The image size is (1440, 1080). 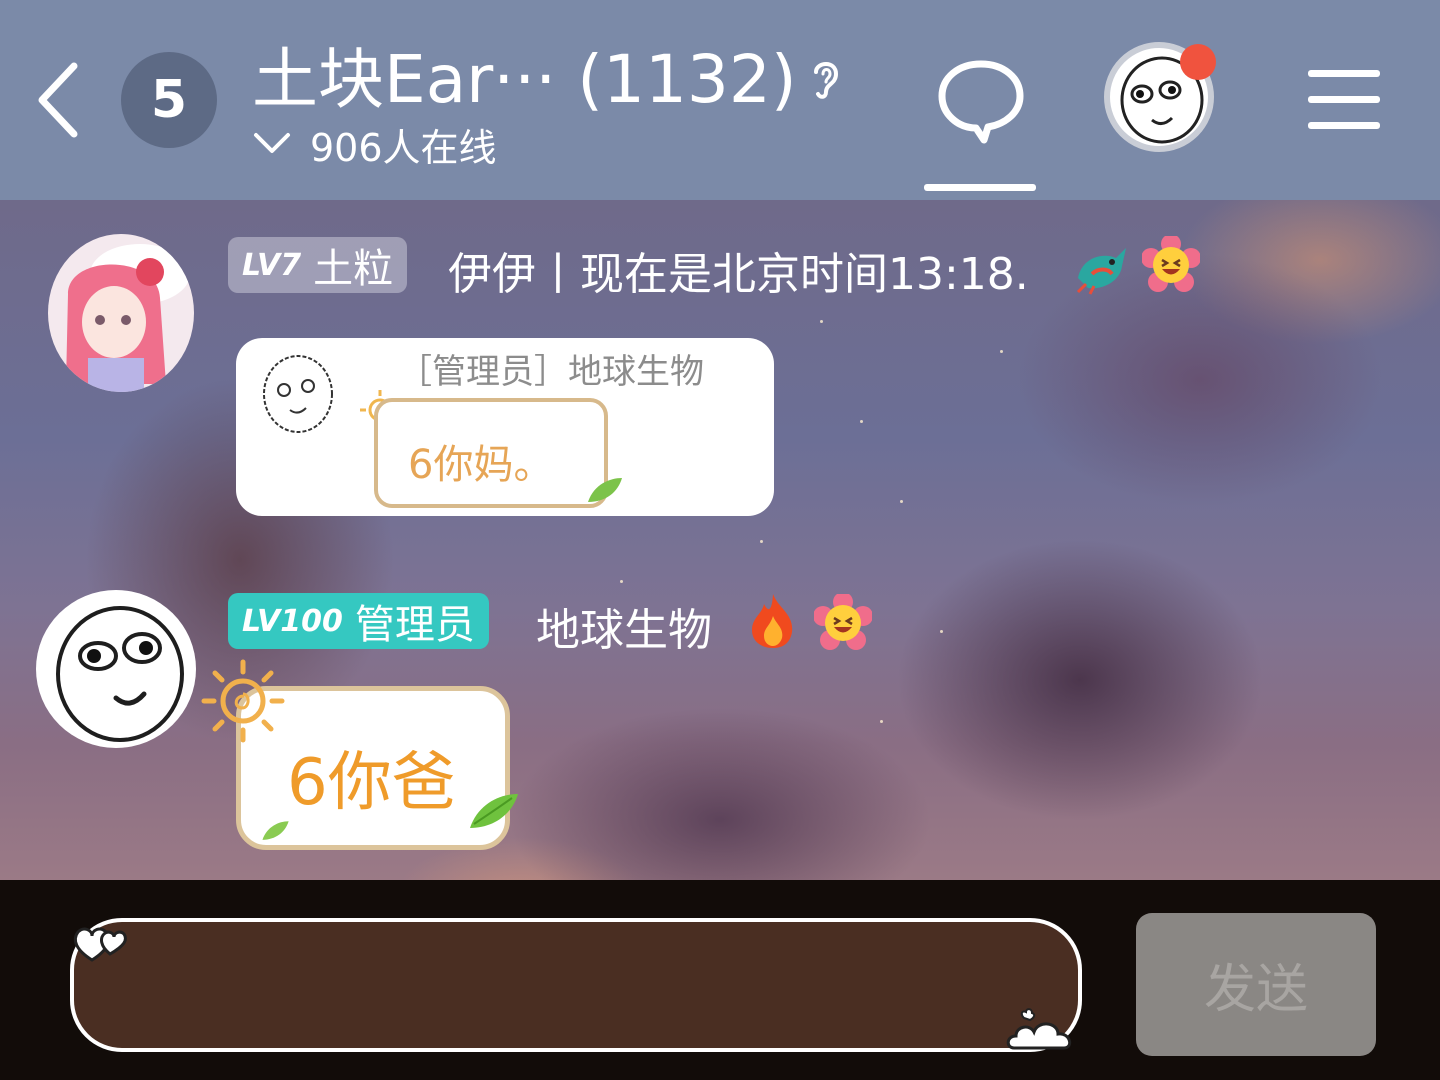 I want to click on chevron-down-icon, so click(x=272, y=143).